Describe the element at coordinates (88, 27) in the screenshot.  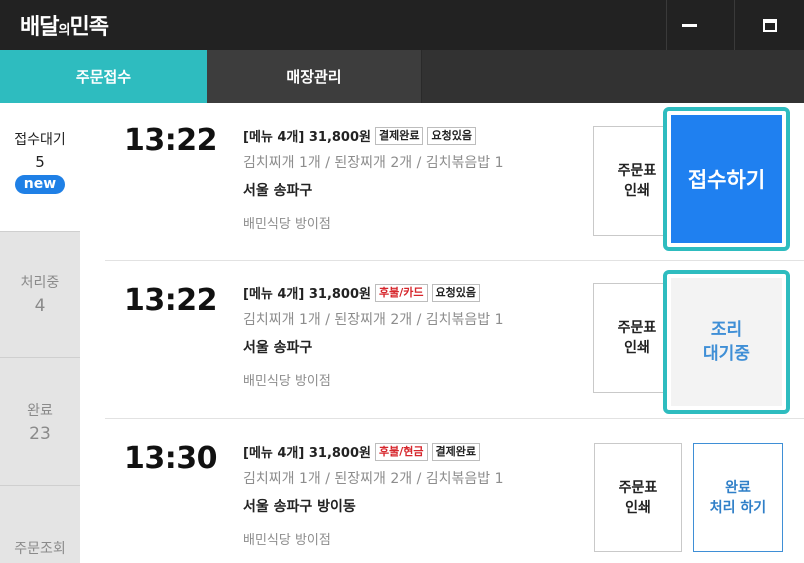
I see `logo-text-end: 민족` at that location.